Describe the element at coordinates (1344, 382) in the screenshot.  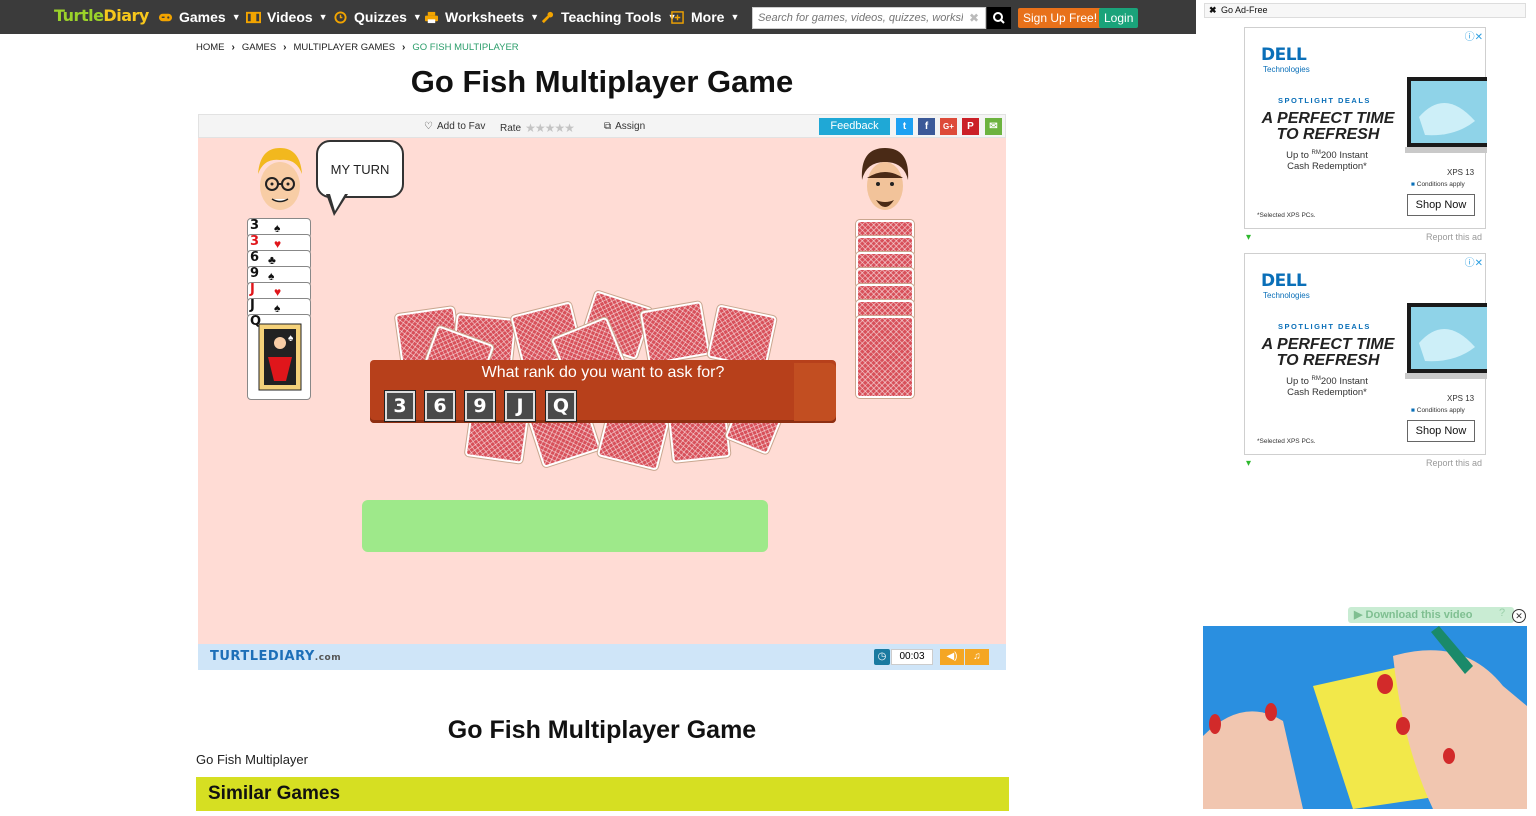
I see `ad-offer-amount: 200 Instant` at that location.